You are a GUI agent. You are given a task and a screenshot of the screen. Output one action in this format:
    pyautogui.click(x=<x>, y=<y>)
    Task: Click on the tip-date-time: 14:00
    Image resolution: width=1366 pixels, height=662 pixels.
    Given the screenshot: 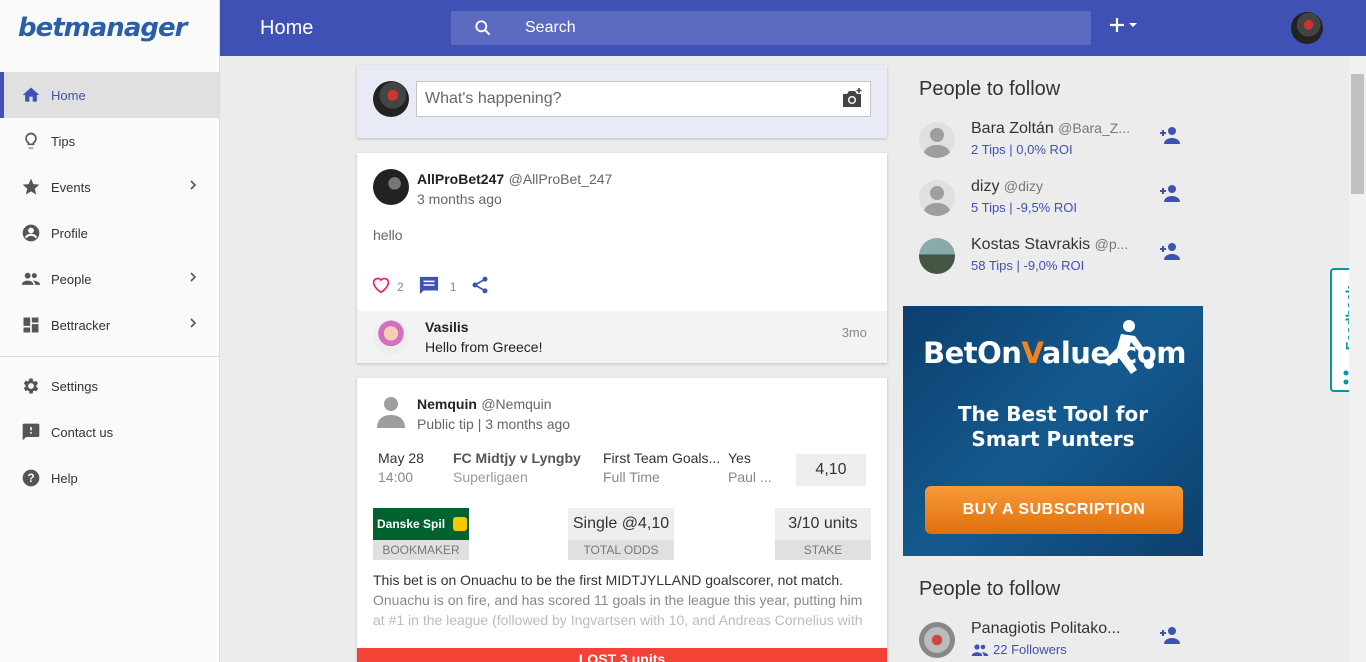 What is the action you would take?
    pyautogui.click(x=396, y=477)
    